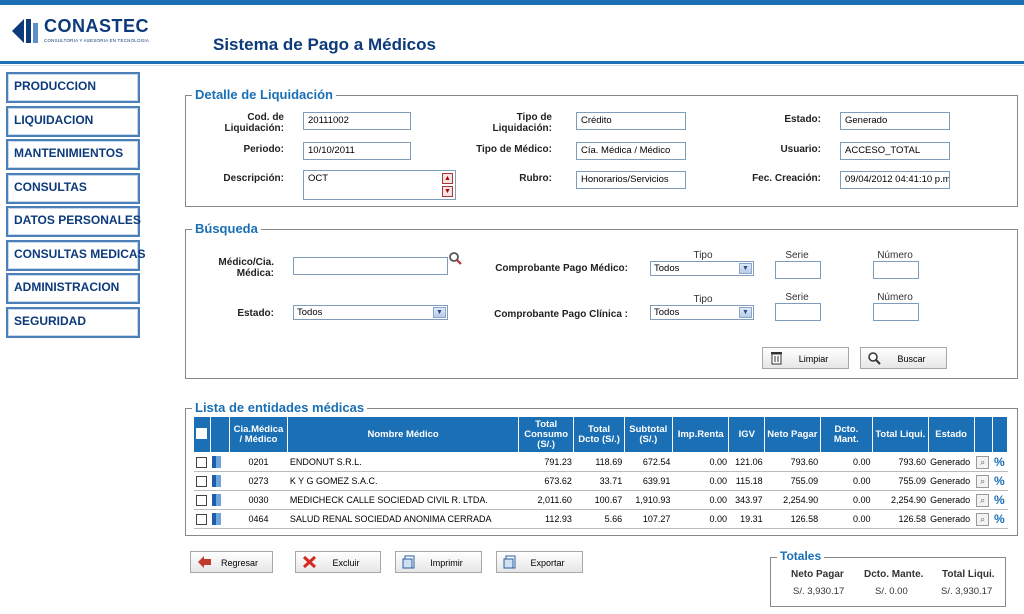  What do you see at coordinates (900, 481) in the screenshot?
I see `liqui-cell: 755.09` at bounding box center [900, 481].